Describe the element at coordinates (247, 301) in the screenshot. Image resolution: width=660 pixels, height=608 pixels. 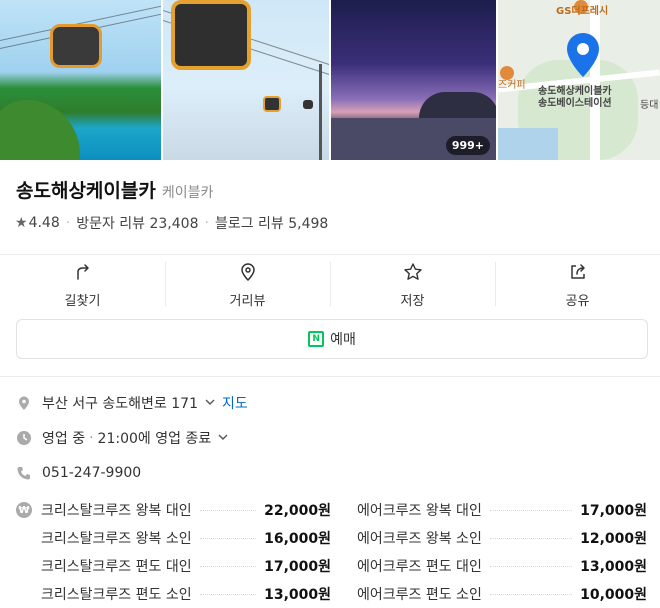
I see `street-view-label: 거리뷰` at that location.